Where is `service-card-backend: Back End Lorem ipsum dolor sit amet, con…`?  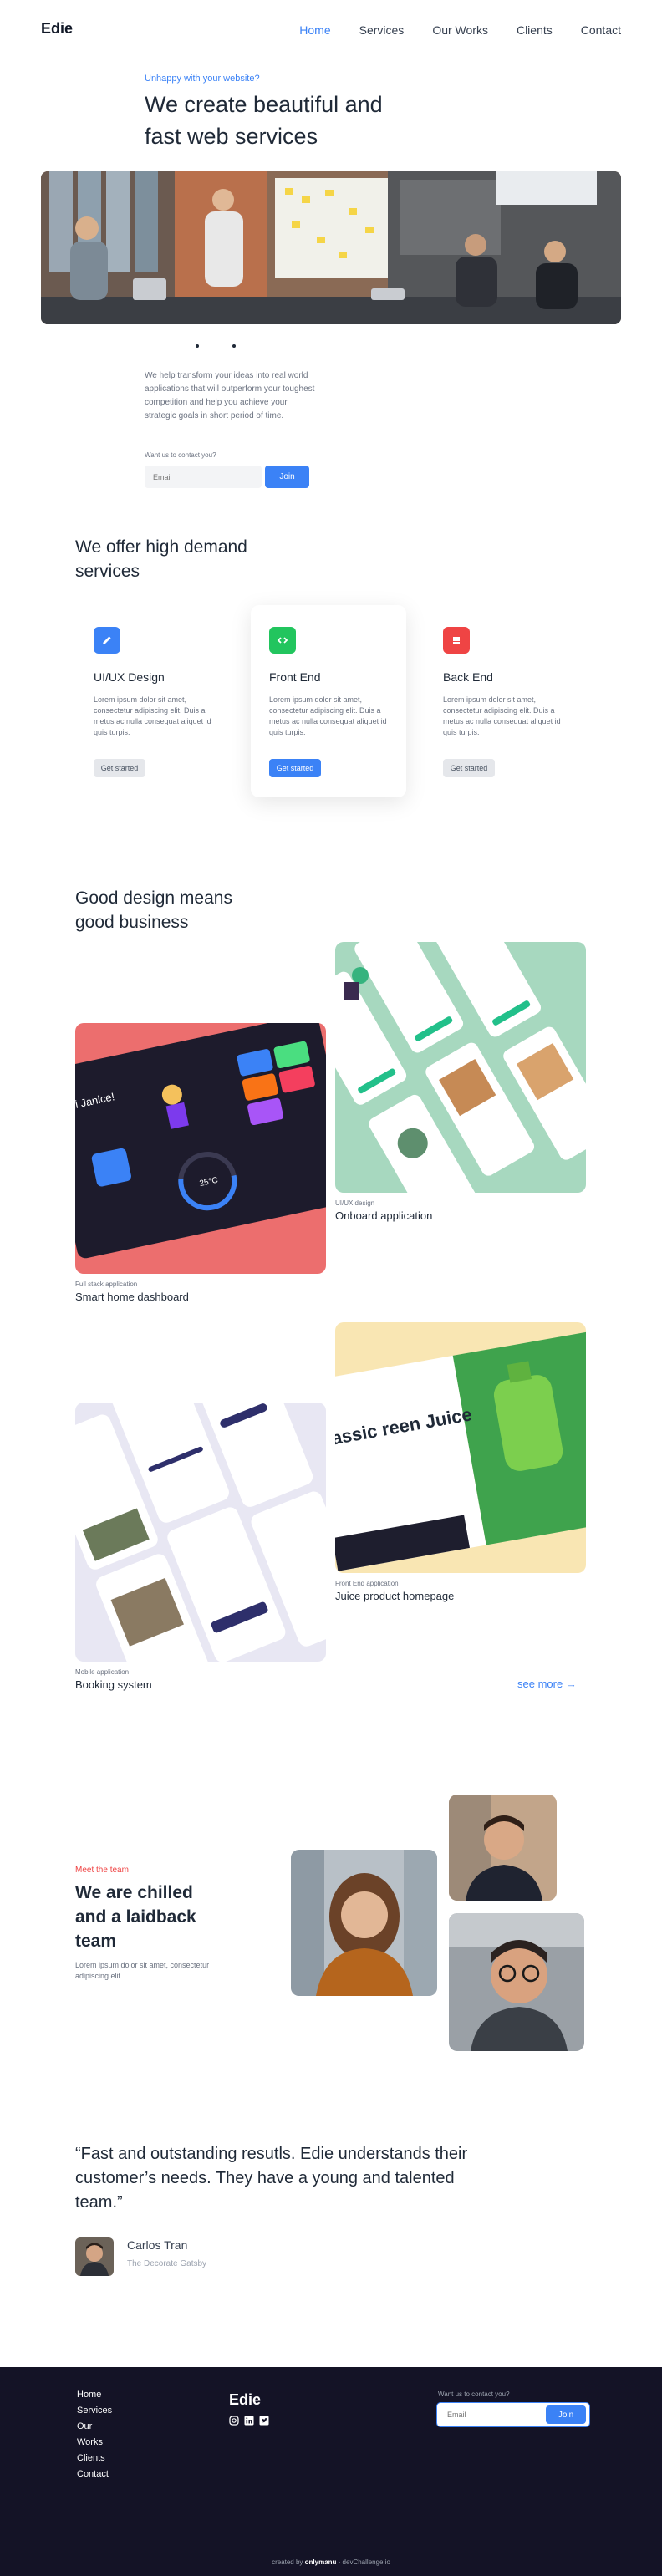 service-card-backend: Back End Lorem ipsum dolor sit amet, con… is located at coordinates (502, 701).